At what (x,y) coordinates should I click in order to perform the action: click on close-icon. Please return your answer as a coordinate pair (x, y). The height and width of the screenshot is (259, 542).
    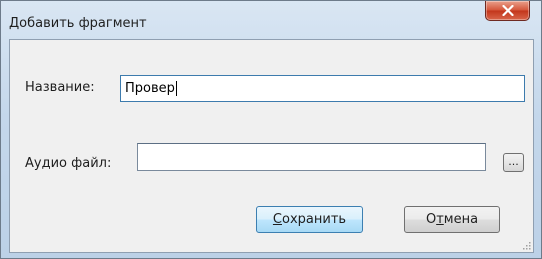
    Looking at the image, I should click on (508, 10).